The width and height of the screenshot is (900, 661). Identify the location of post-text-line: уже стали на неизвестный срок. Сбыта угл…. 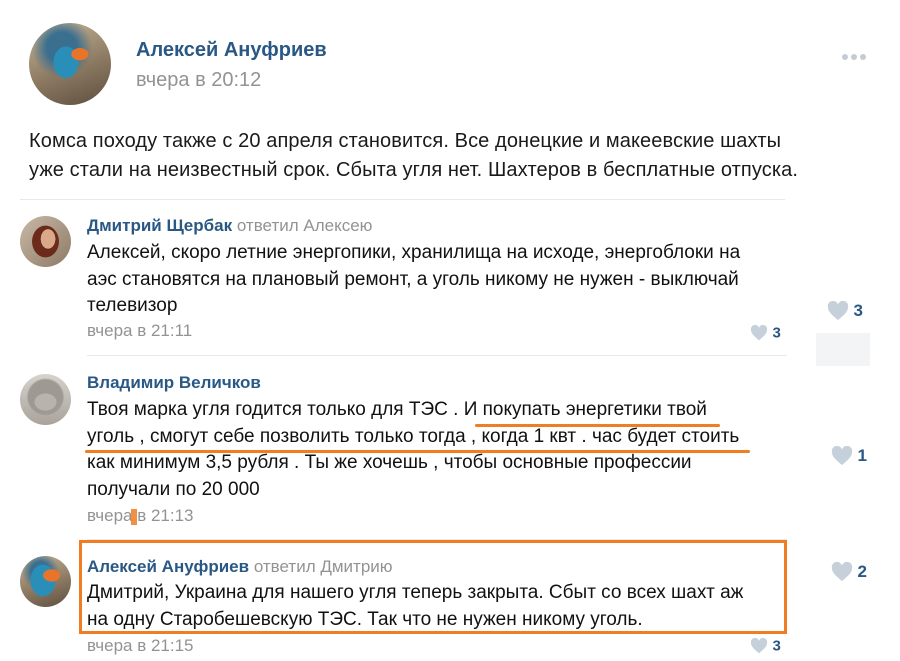
(413, 170).